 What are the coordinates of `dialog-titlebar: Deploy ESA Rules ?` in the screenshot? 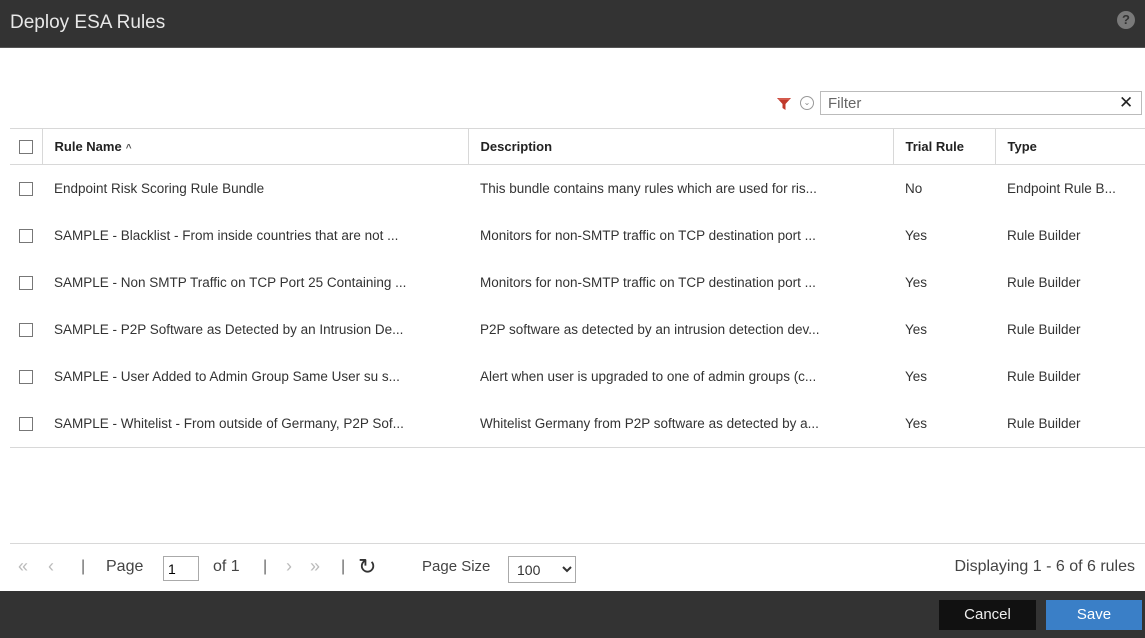 It's located at (572, 24).